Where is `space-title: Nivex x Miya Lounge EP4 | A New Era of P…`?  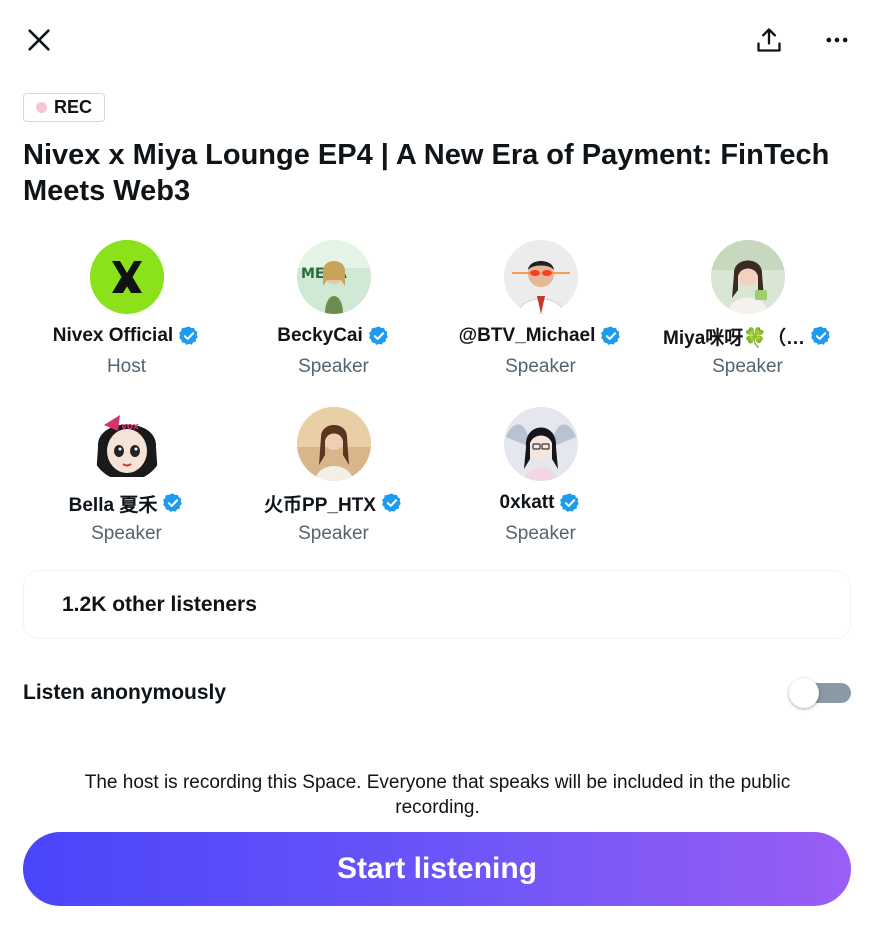 space-title: Nivex x Miya Lounge EP4 | A New Era of P… is located at coordinates (426, 173).